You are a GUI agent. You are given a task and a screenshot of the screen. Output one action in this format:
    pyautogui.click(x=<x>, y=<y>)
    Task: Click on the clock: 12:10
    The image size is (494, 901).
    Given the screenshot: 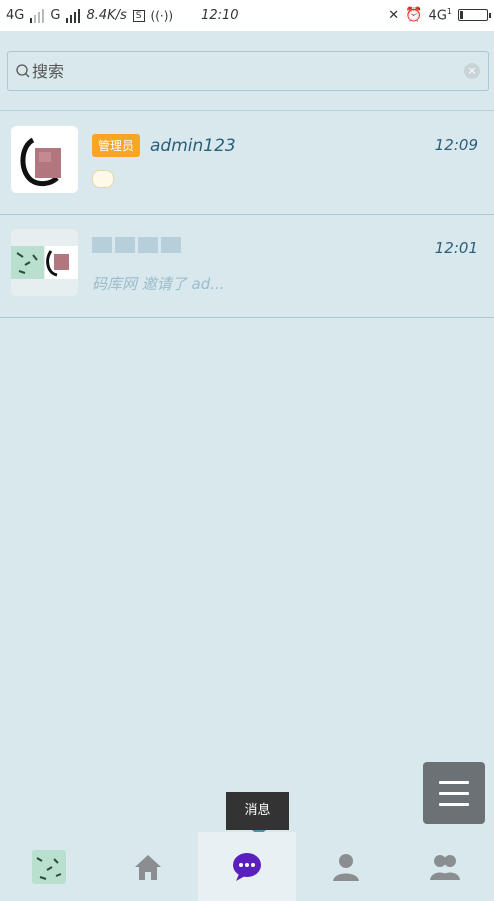 What is the action you would take?
    pyautogui.click(x=220, y=15)
    